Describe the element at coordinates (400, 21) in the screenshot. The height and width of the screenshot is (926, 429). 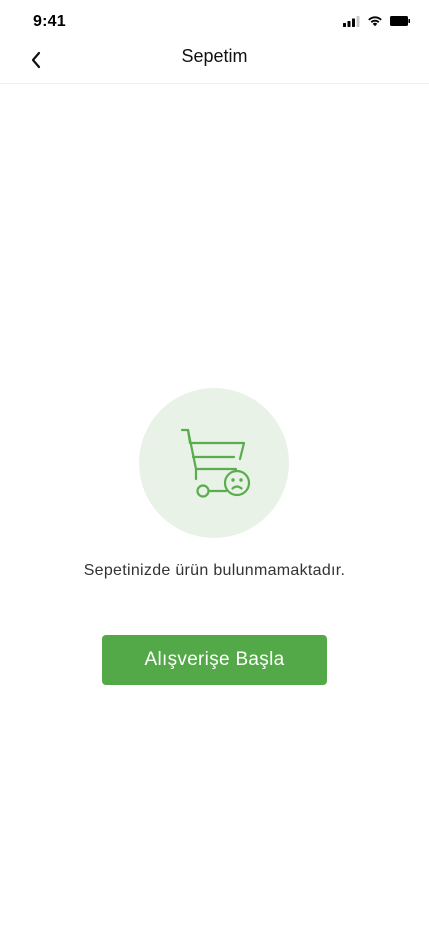
I see `battery-icon` at that location.